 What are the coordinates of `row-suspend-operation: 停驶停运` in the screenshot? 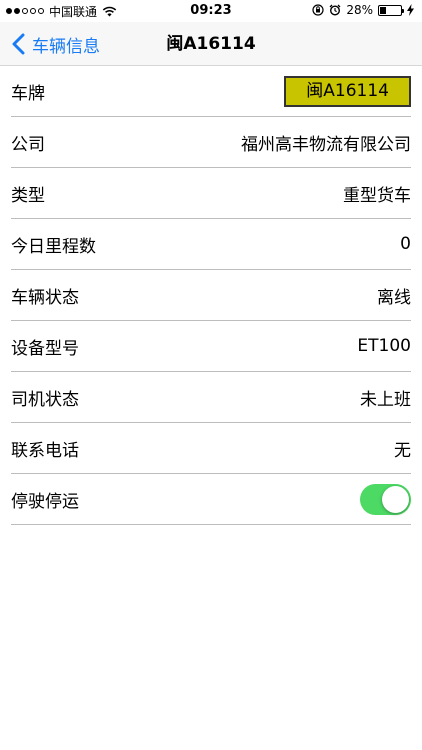 It's located at (211, 499).